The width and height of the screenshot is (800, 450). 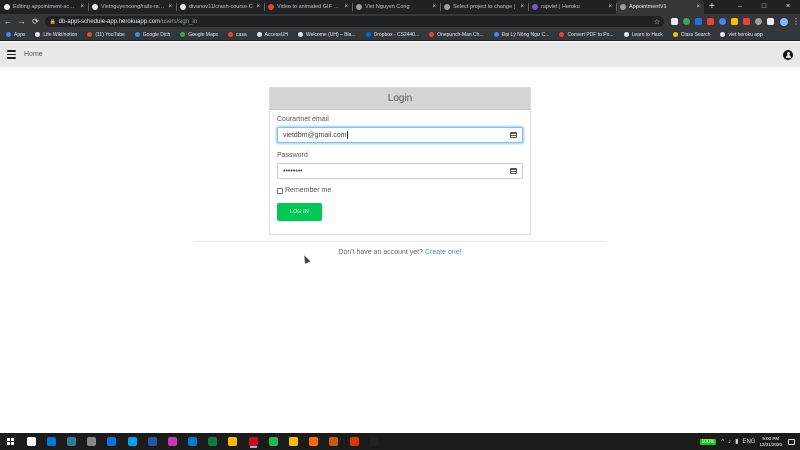 I want to click on text-caret, so click(x=347, y=135).